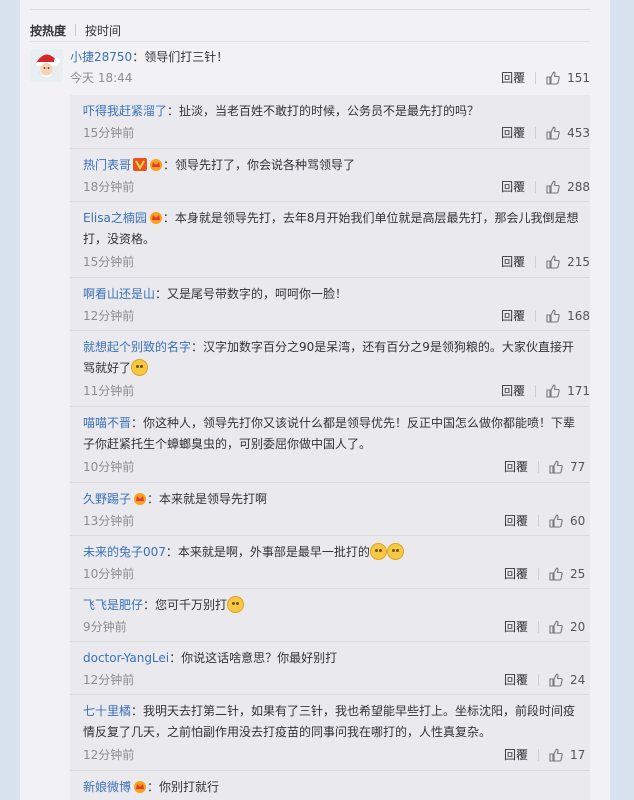  Describe the element at coordinates (569, 467) in the screenshot. I see `like-button: 77` at that location.